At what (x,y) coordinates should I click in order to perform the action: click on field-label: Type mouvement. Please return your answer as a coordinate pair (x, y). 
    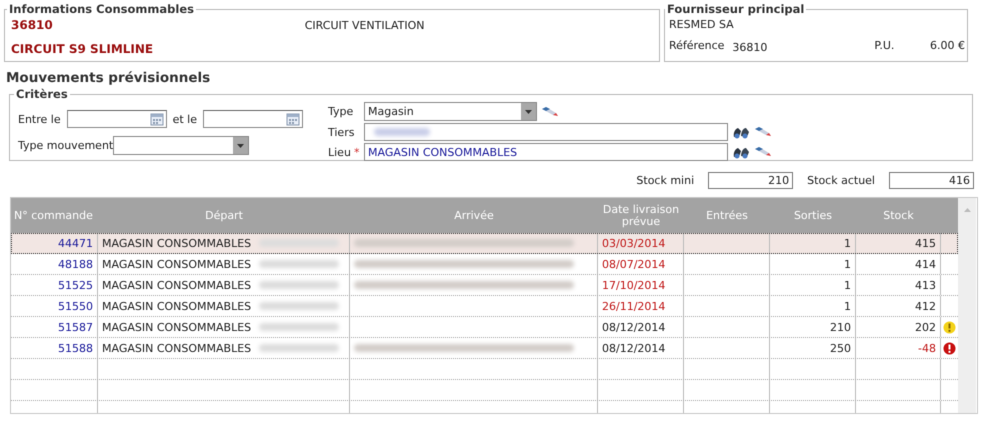
    Looking at the image, I should click on (66, 145).